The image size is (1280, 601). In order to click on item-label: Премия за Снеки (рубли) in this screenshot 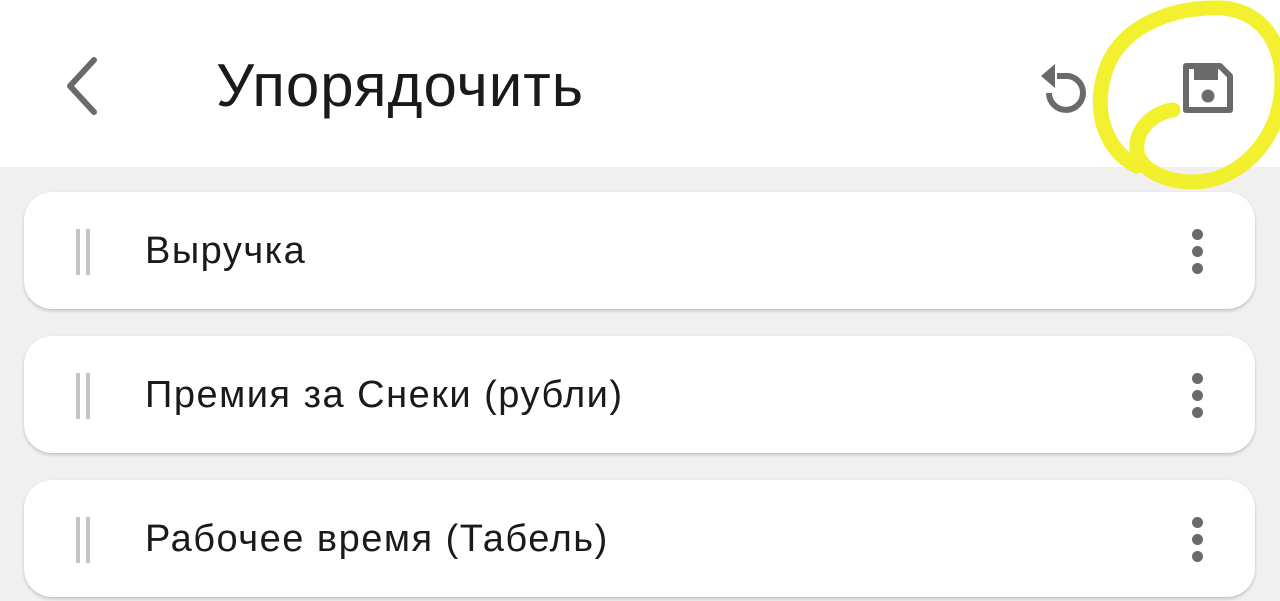, I will do `click(384, 395)`.